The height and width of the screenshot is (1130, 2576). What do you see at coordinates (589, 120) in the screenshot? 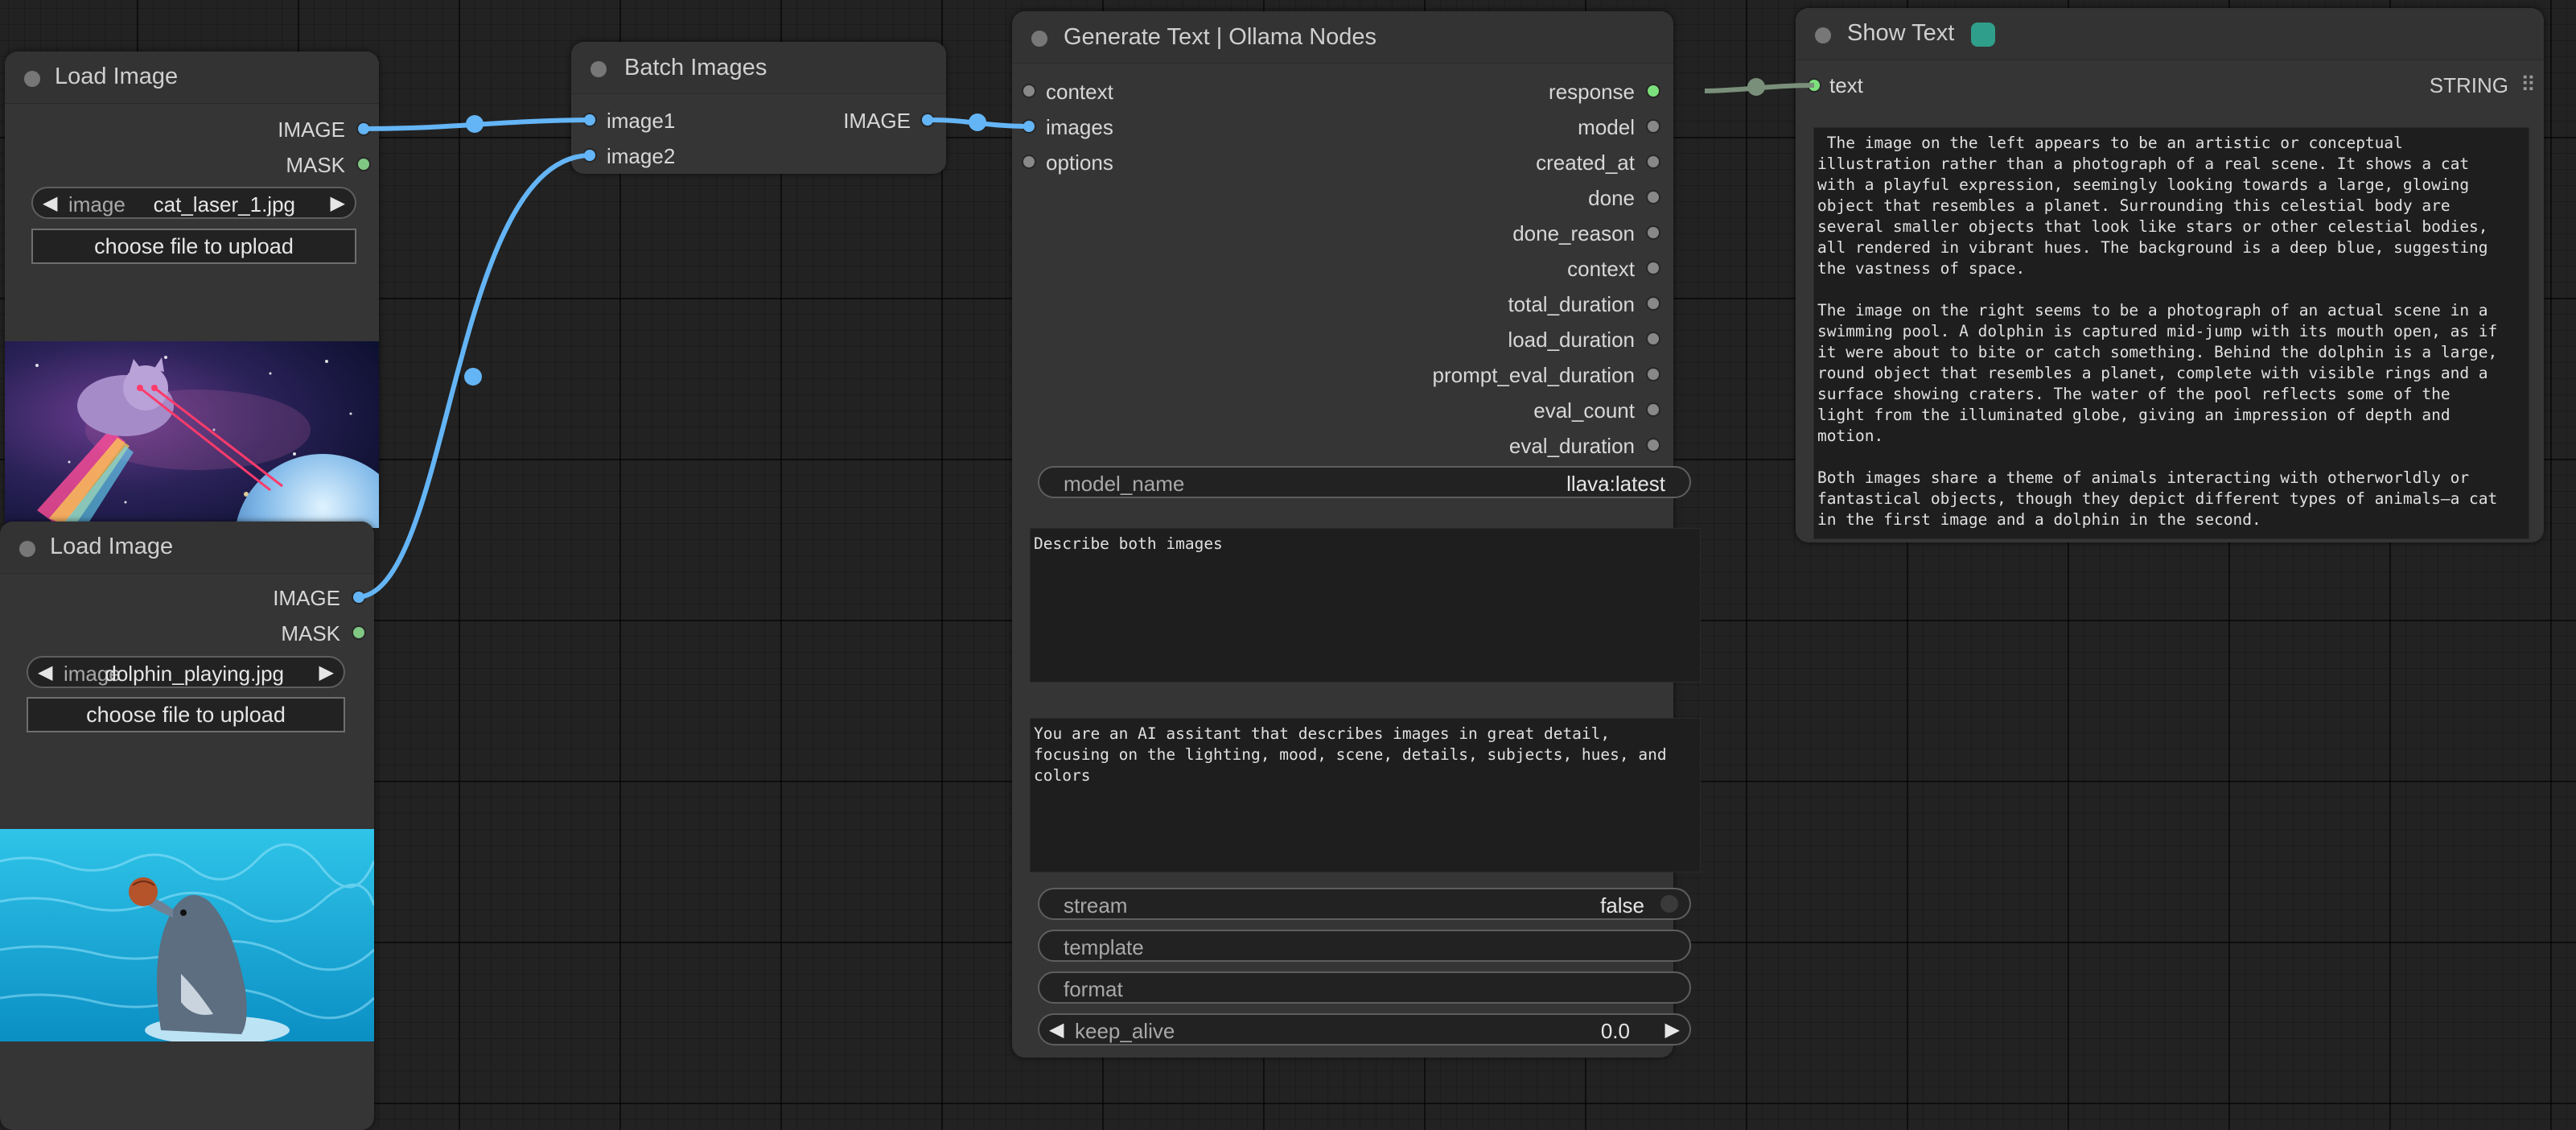
I see `input-socket-image1` at bounding box center [589, 120].